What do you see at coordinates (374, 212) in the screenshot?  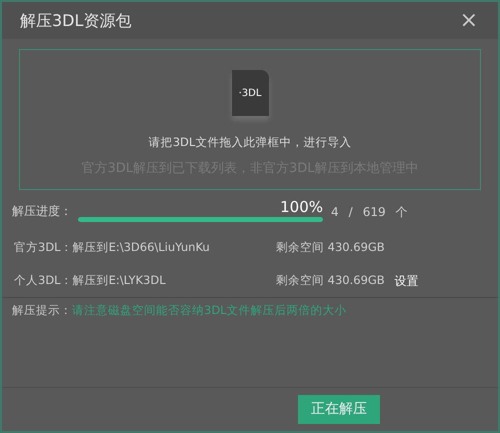 I see `progress-total: 619` at bounding box center [374, 212].